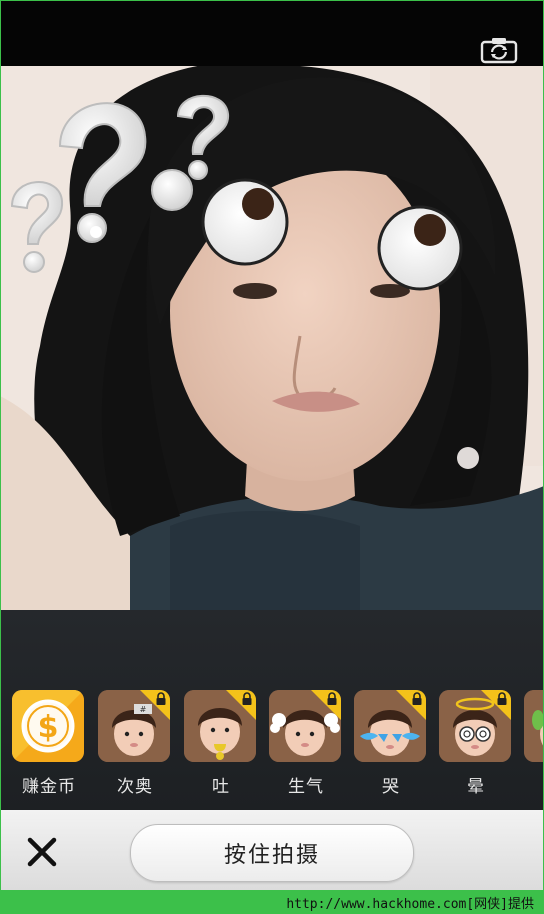 This screenshot has width=544, height=914. What do you see at coordinates (49, 787) in the screenshot?
I see `sticker-label: 赚金币` at bounding box center [49, 787].